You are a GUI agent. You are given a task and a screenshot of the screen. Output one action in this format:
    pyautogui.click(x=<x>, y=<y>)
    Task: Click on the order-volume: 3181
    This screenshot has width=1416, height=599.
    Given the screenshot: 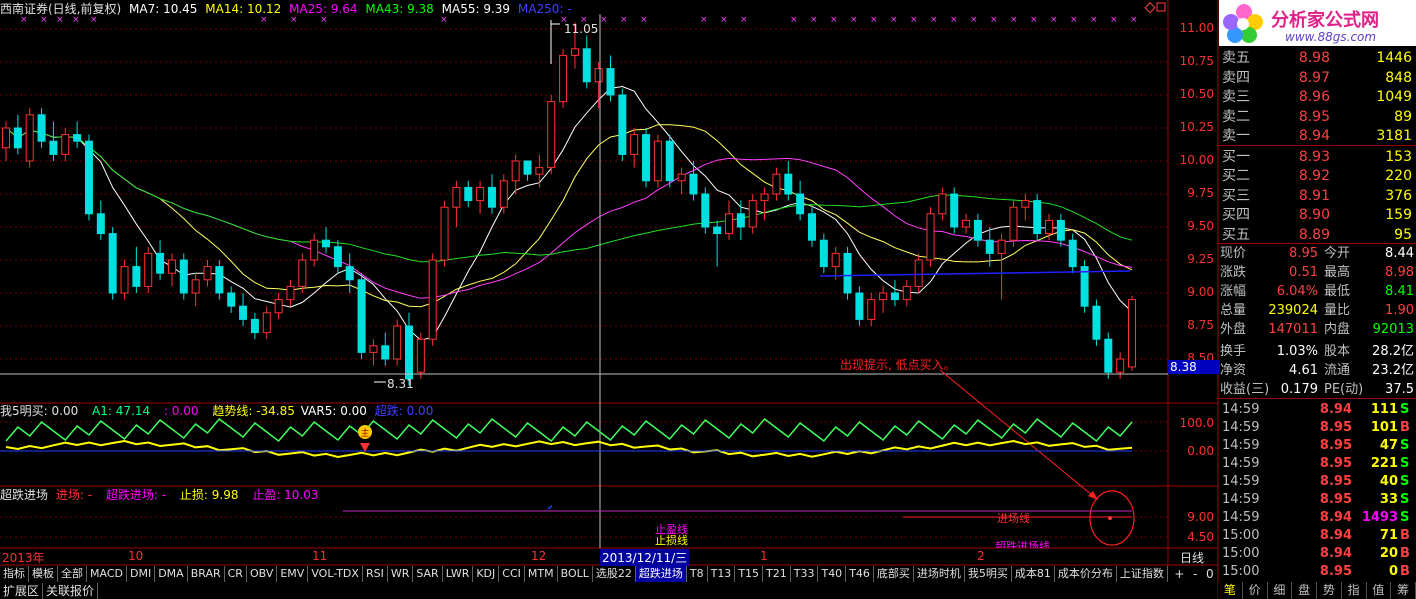 What is the action you would take?
    pyautogui.click(x=1394, y=136)
    